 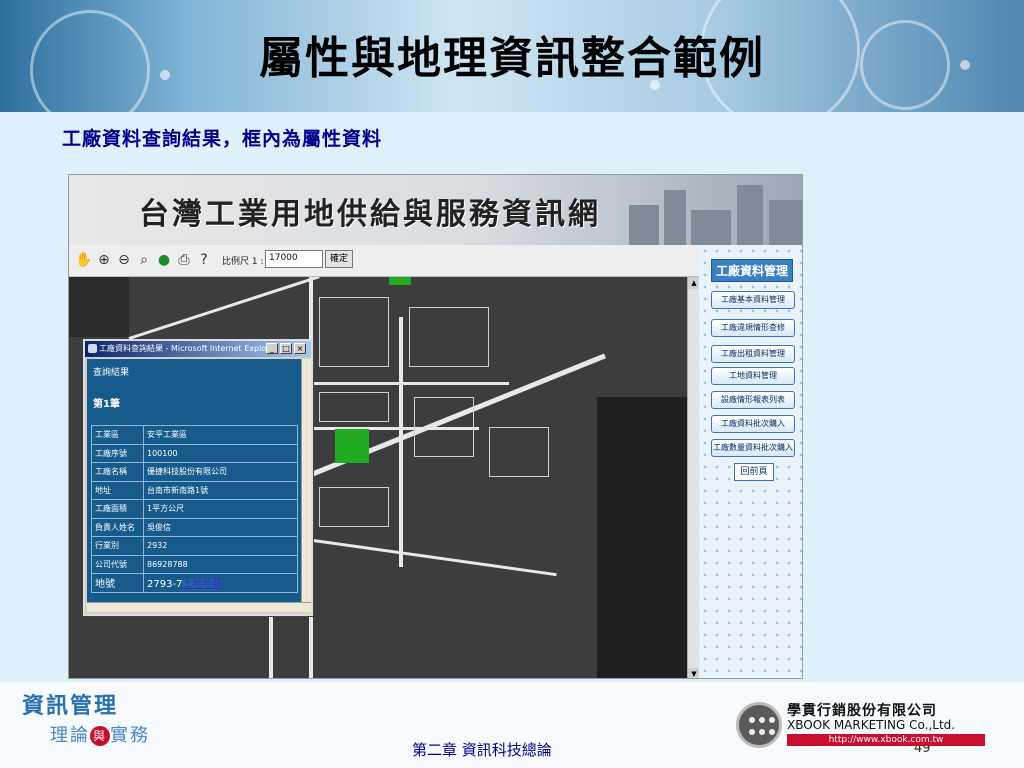 What do you see at coordinates (753, 328) in the screenshot?
I see `nav-item-violation: 工廠違規情形查修` at bounding box center [753, 328].